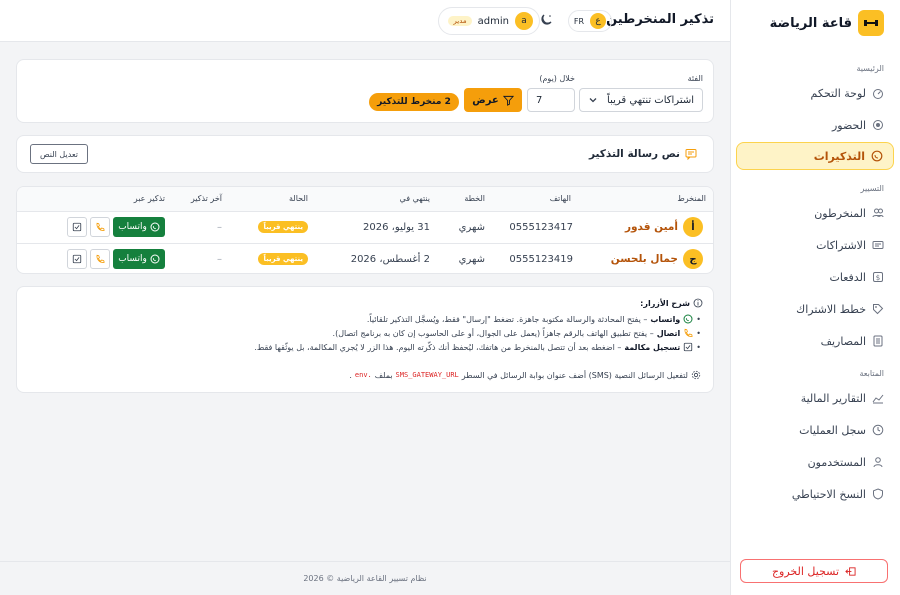 This screenshot has height=595, width=900. What do you see at coordinates (828, 494) in the screenshot?
I see `sidebar-item-label: النسخ الاحتياطي` at bounding box center [828, 494].